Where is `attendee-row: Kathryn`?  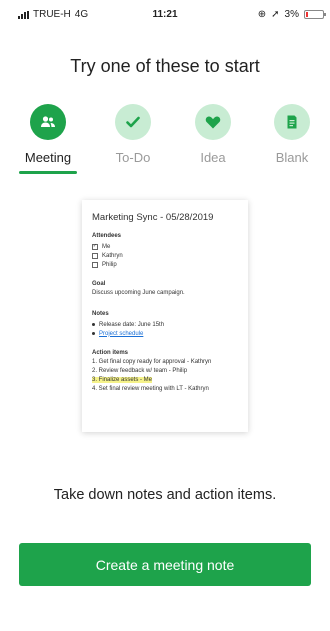 attendee-row: Kathryn is located at coordinates (165, 255).